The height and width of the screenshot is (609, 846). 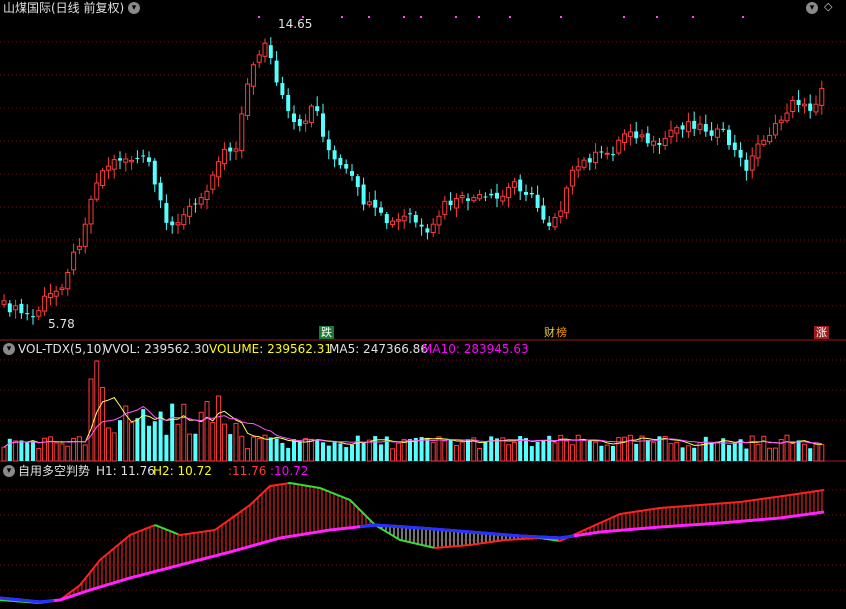 What do you see at coordinates (9, 471) in the screenshot?
I see `indicator-panel-icon: ▾` at bounding box center [9, 471].